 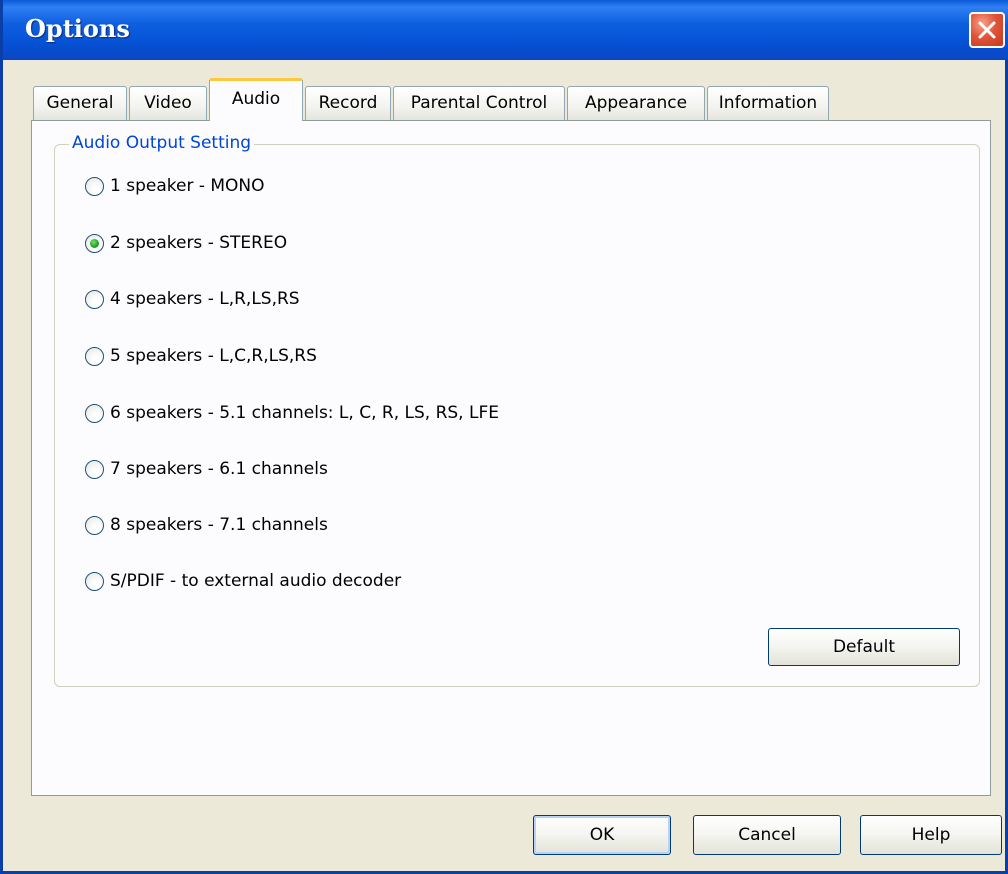 I want to click on tab-video: Video, so click(x=168, y=103).